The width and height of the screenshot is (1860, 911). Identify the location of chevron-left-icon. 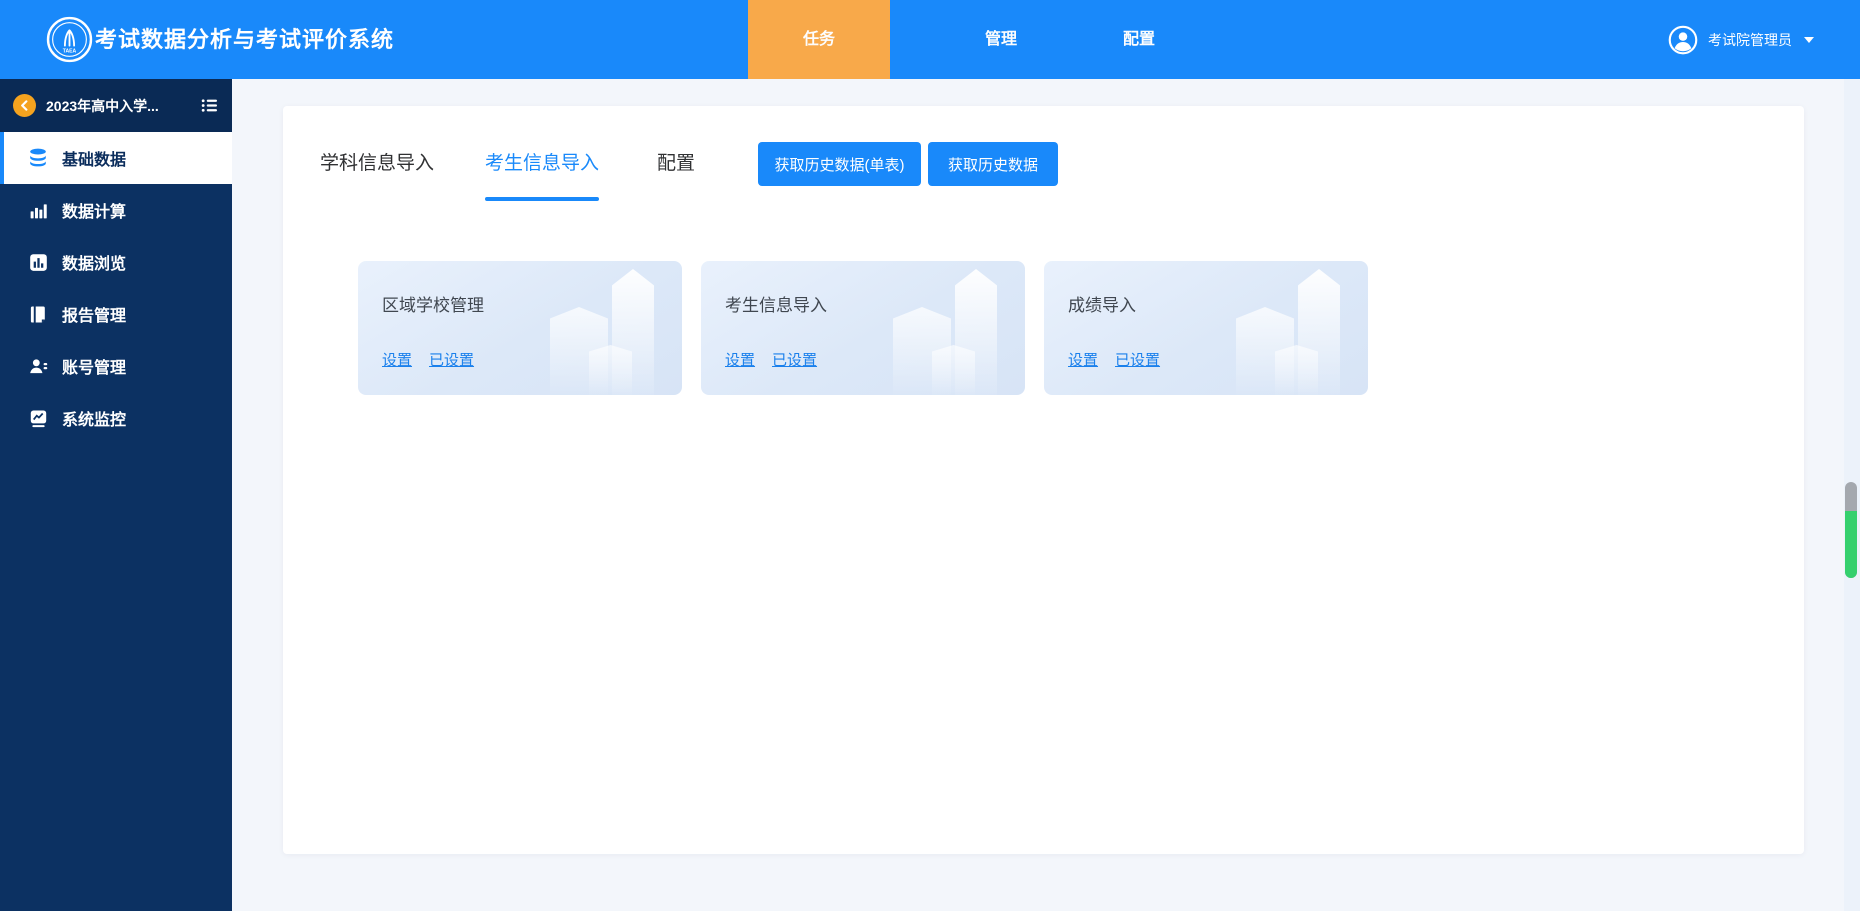
(24, 105).